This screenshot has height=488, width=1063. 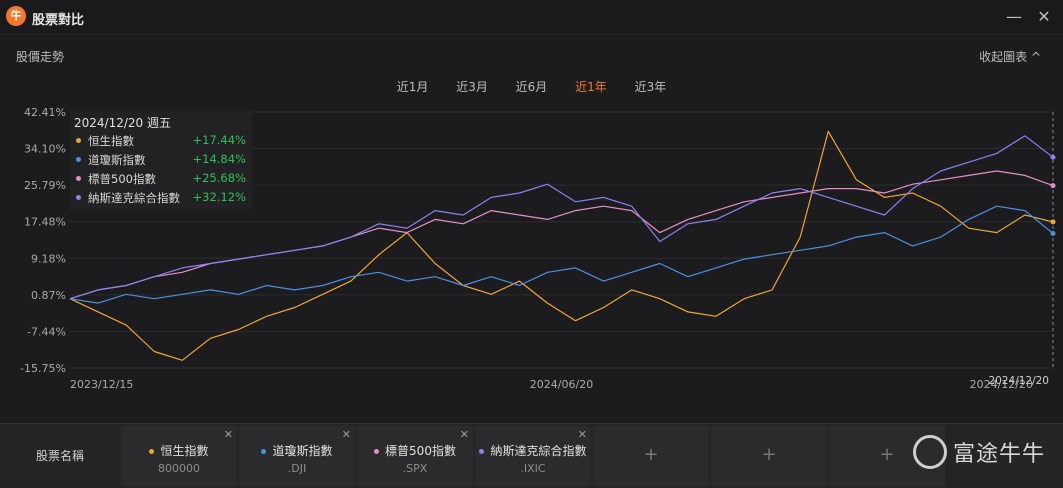 I want to click on tooltip-row: 恒生指數 +17.44%, so click(x=162, y=141).